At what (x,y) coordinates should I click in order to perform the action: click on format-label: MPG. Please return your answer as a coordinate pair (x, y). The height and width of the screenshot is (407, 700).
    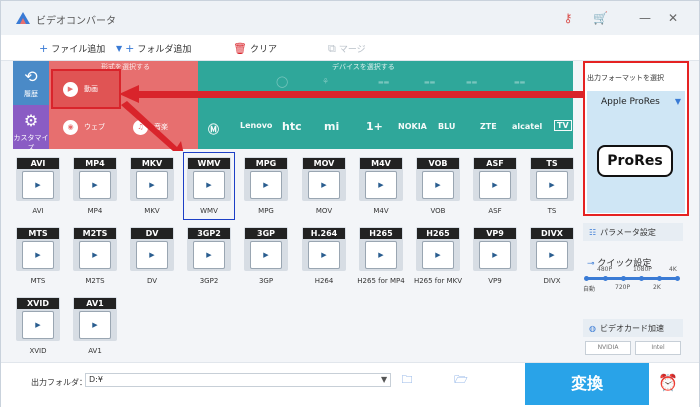
    Looking at the image, I should click on (266, 211).